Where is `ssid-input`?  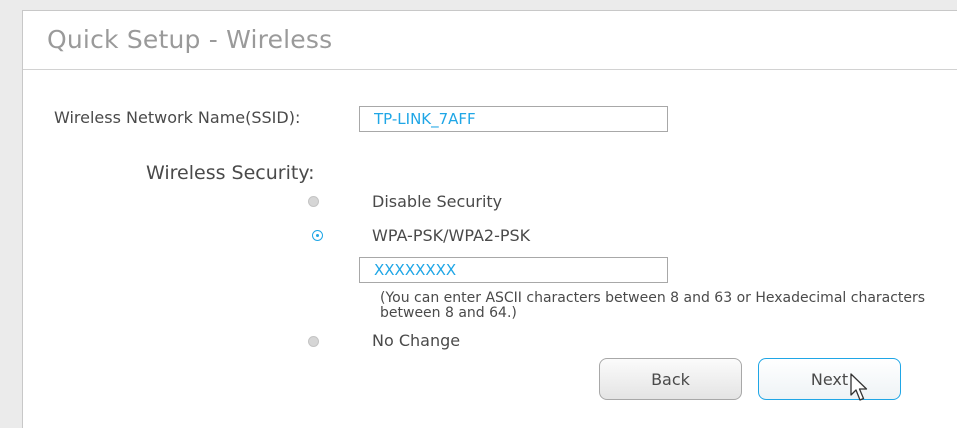 ssid-input is located at coordinates (513, 119).